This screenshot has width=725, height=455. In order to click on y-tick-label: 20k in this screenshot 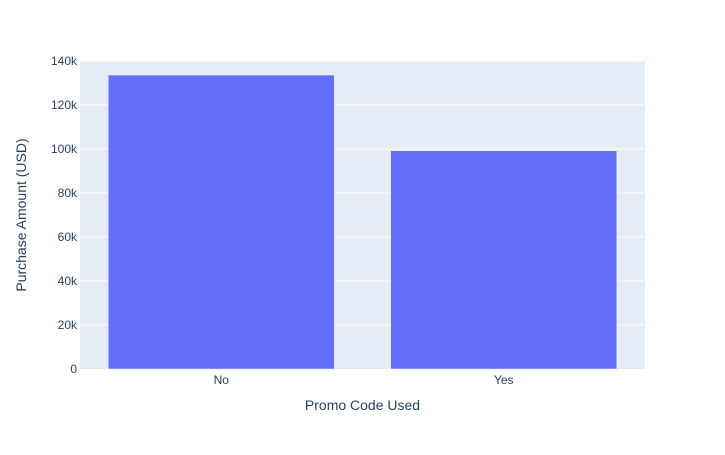, I will do `click(68, 325)`.